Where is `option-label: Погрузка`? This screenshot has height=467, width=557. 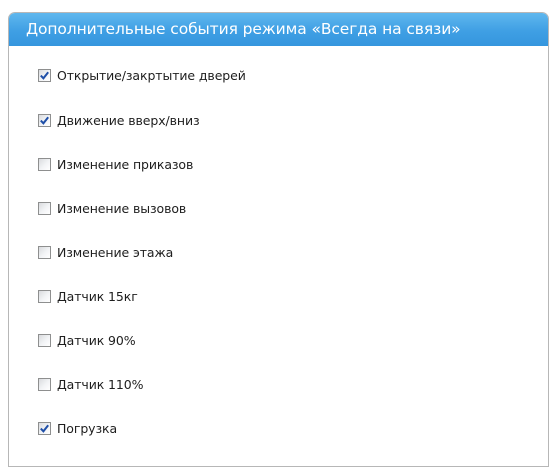 option-label: Погрузка is located at coordinates (87, 428).